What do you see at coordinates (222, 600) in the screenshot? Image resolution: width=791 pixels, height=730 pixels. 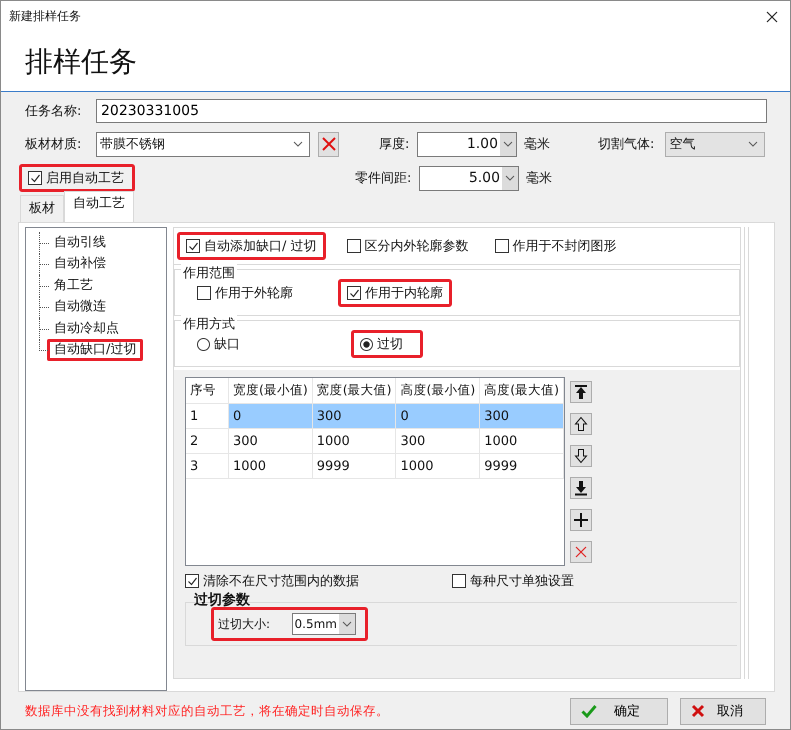 I see `group-title: 过切参数` at bounding box center [222, 600].